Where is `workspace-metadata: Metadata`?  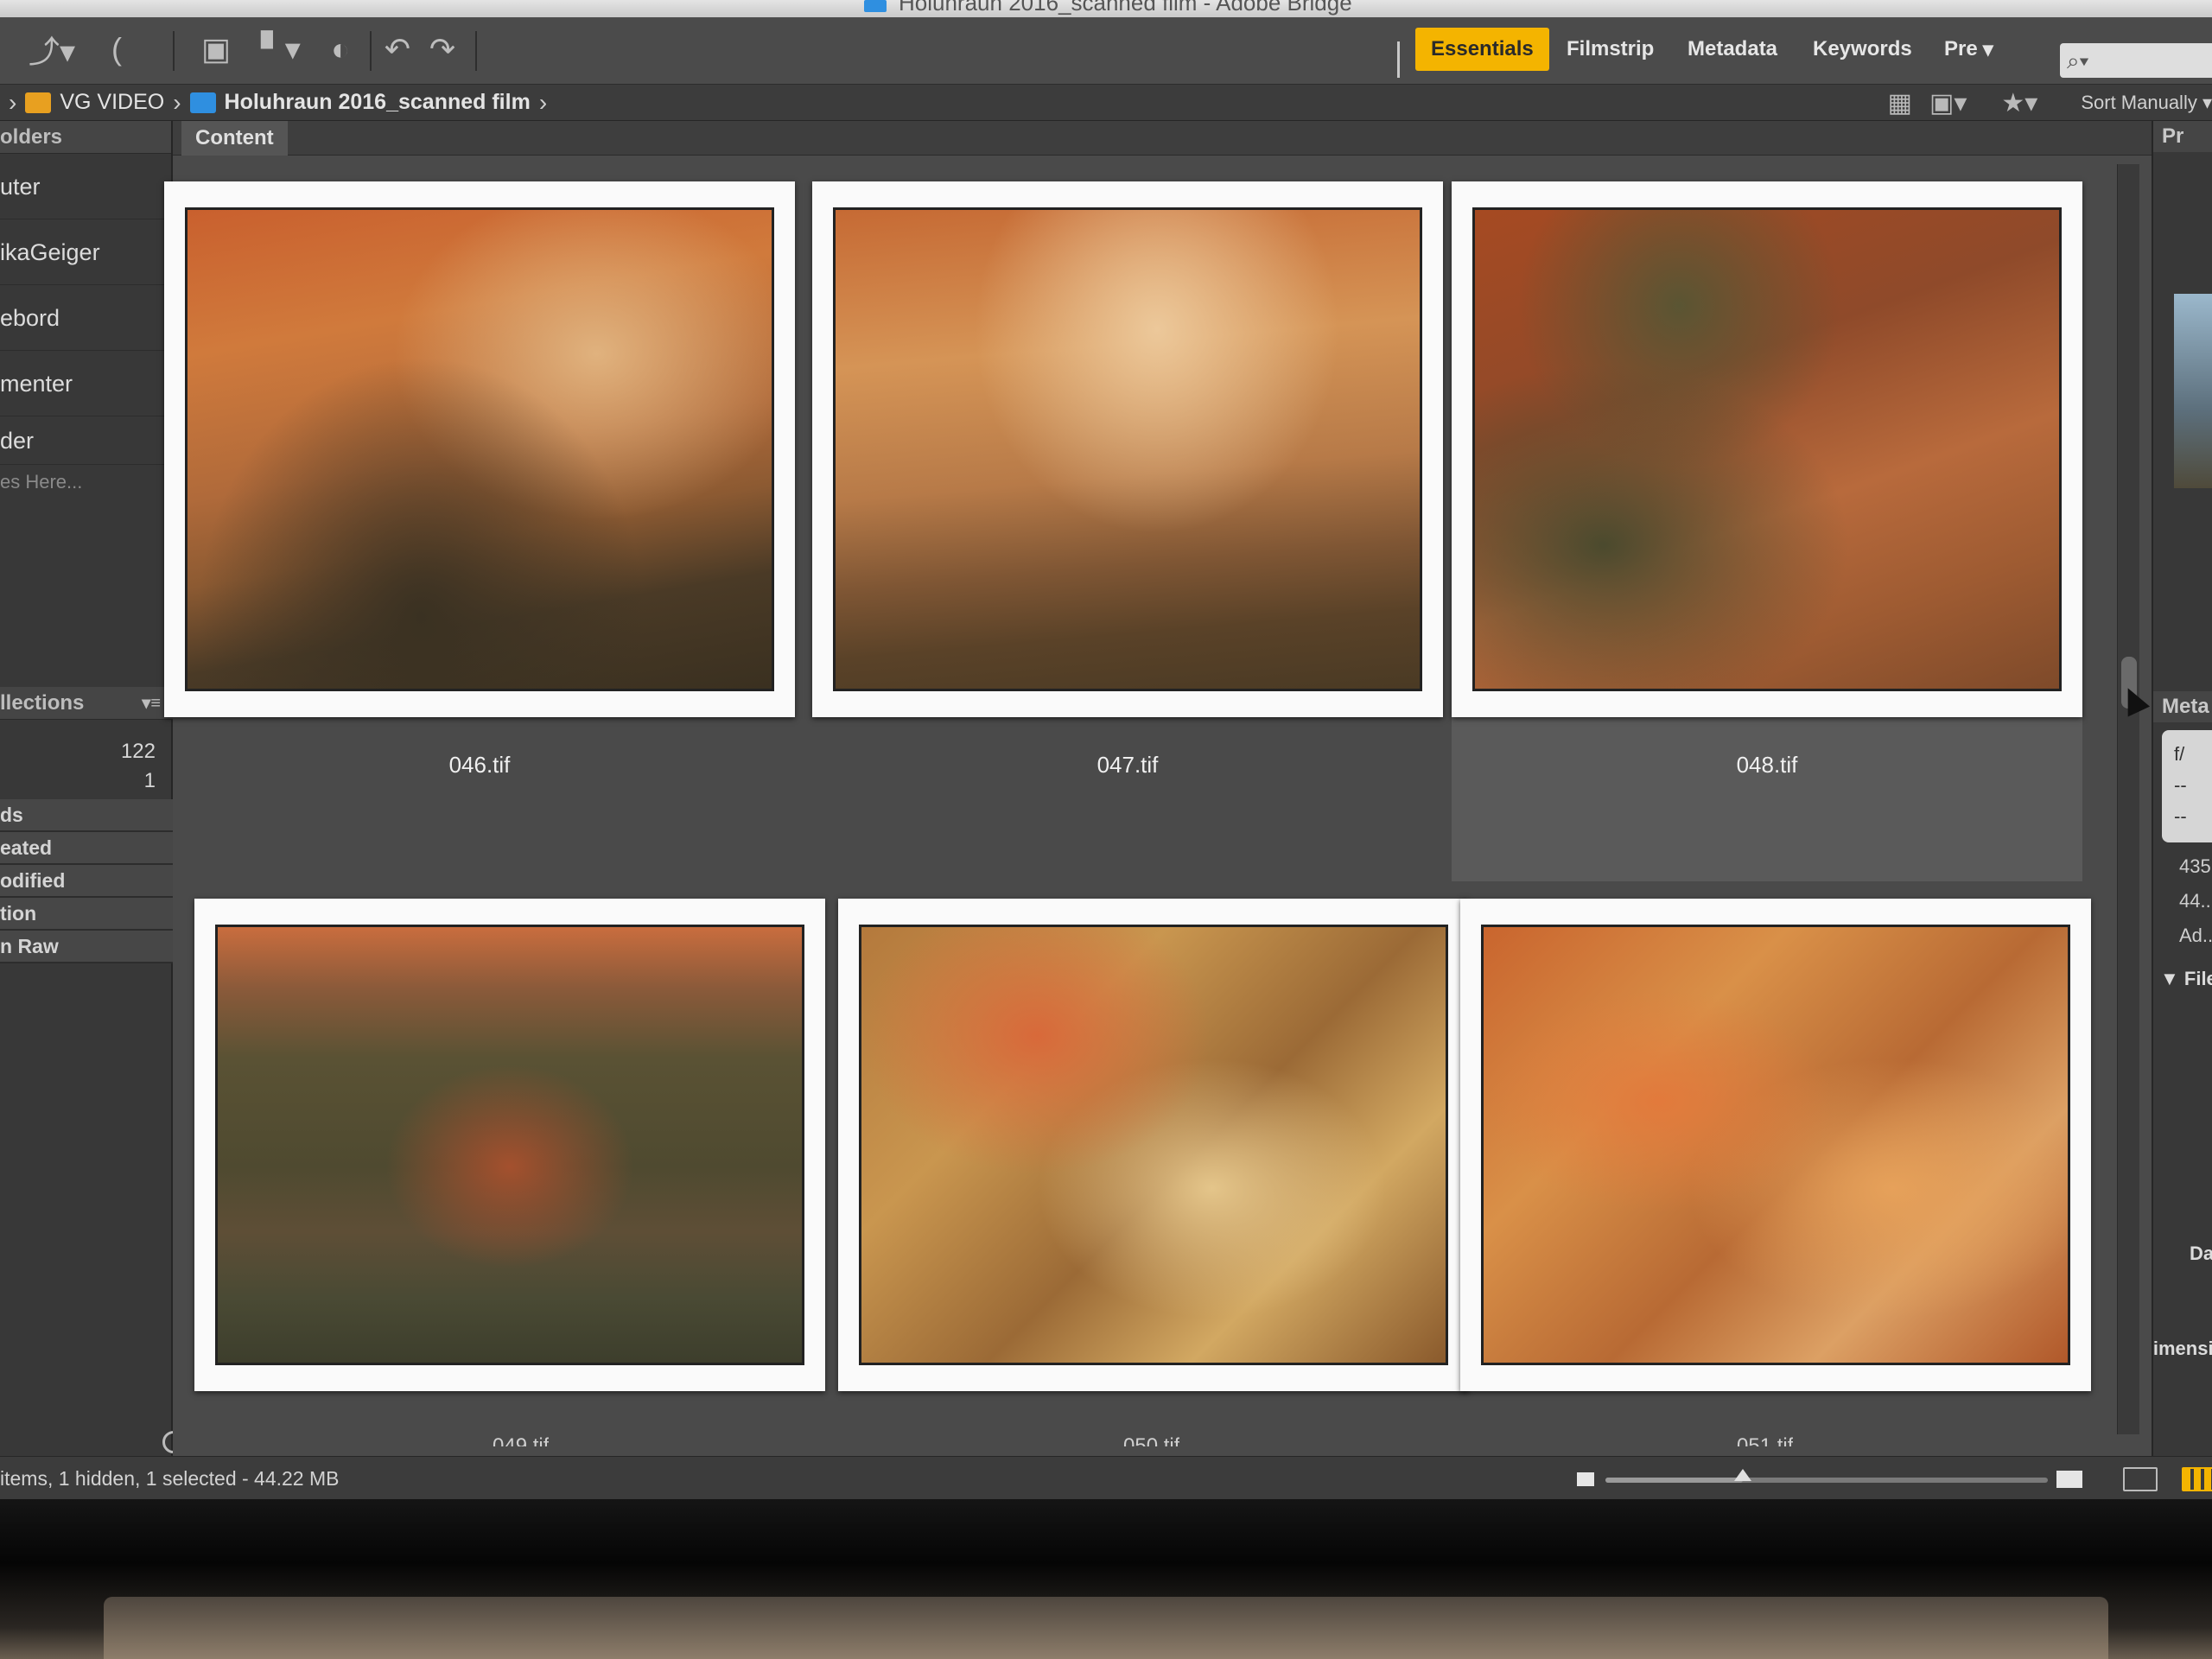 workspace-metadata: Metadata is located at coordinates (1732, 49).